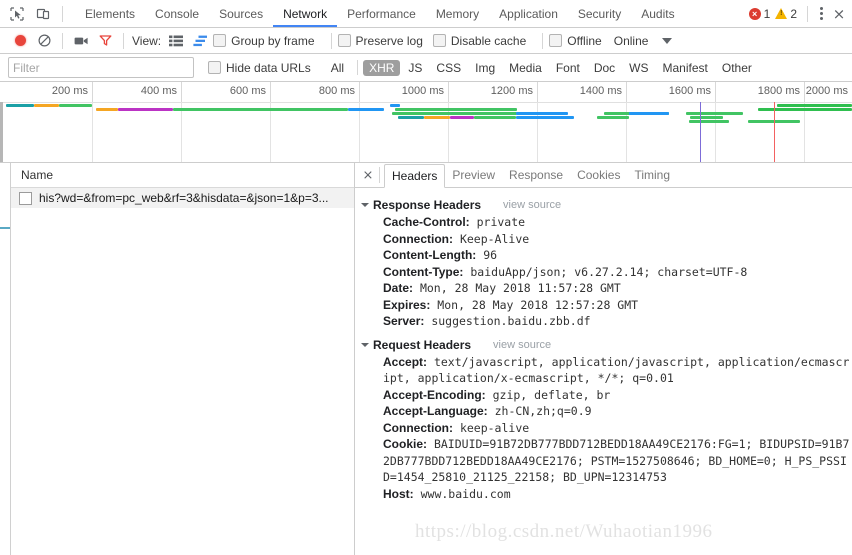 This screenshot has width=852, height=555. What do you see at coordinates (754, 13) in the screenshot?
I see `error-icon: ×` at bounding box center [754, 13].